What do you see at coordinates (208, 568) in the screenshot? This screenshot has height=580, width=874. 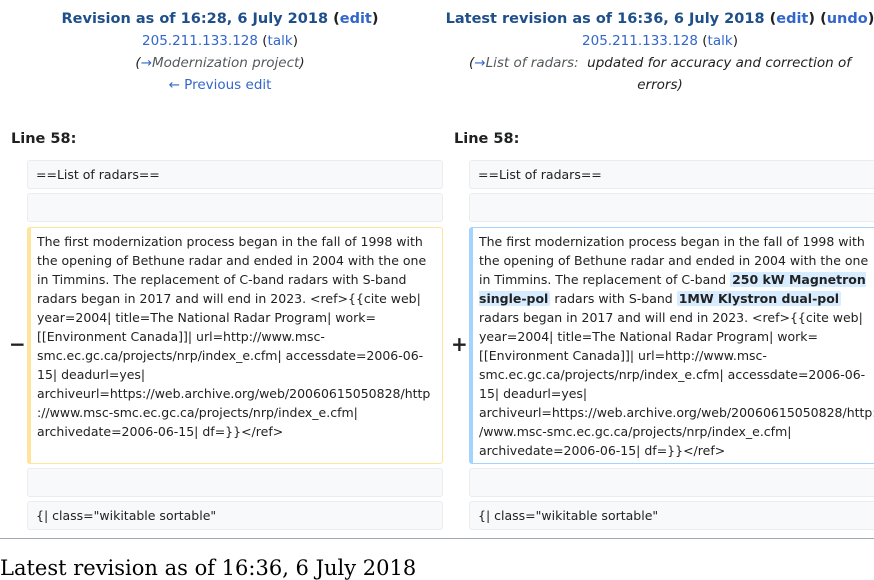 I see `revision-page-heading: Latest revision as of 16:36, 6 July 2018` at bounding box center [208, 568].